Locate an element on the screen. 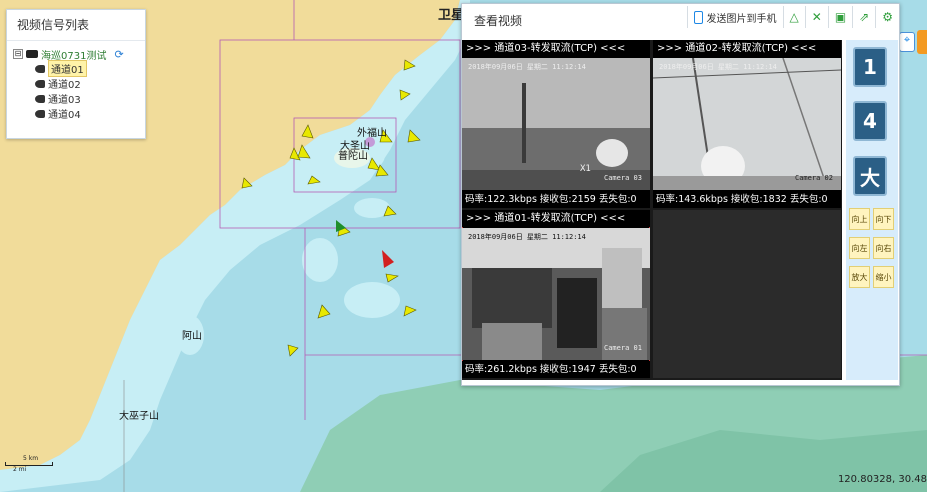 The image size is (927, 492). channel-item-02: 通道02 is located at coordinates (90, 83).